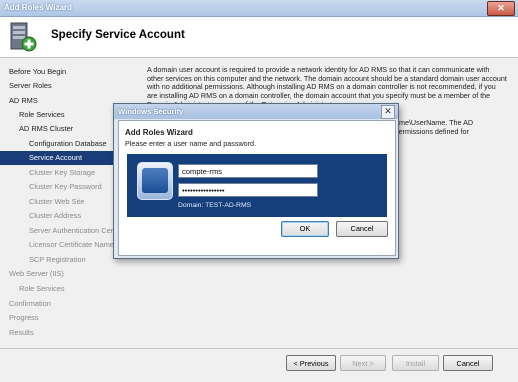  What do you see at coordinates (151, 111) in the screenshot?
I see `dialog-title: Windows Security` at bounding box center [151, 111].